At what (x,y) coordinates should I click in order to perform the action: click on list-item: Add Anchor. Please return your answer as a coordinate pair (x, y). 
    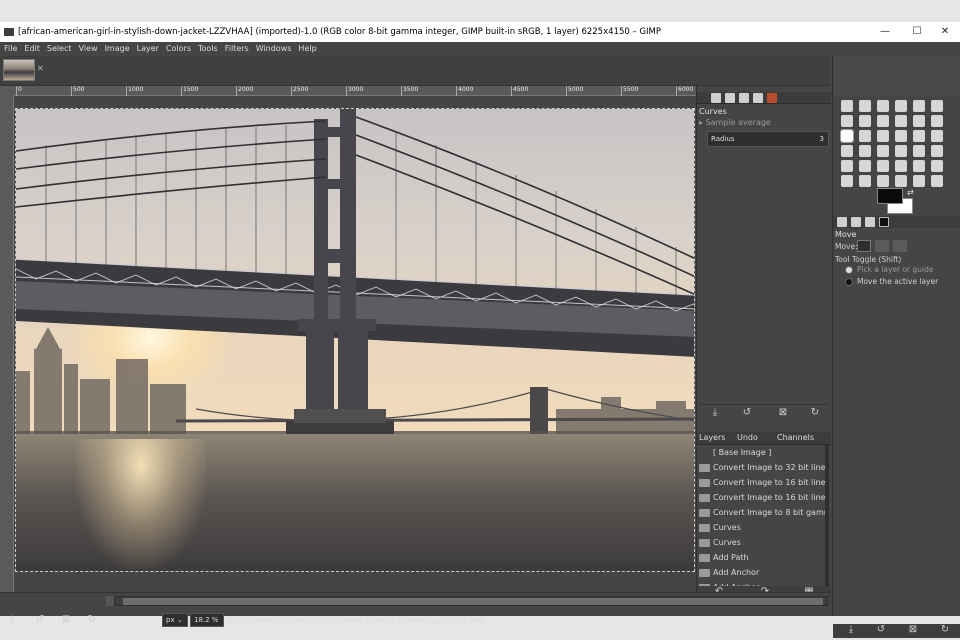
    Looking at the image, I should click on (761, 572).